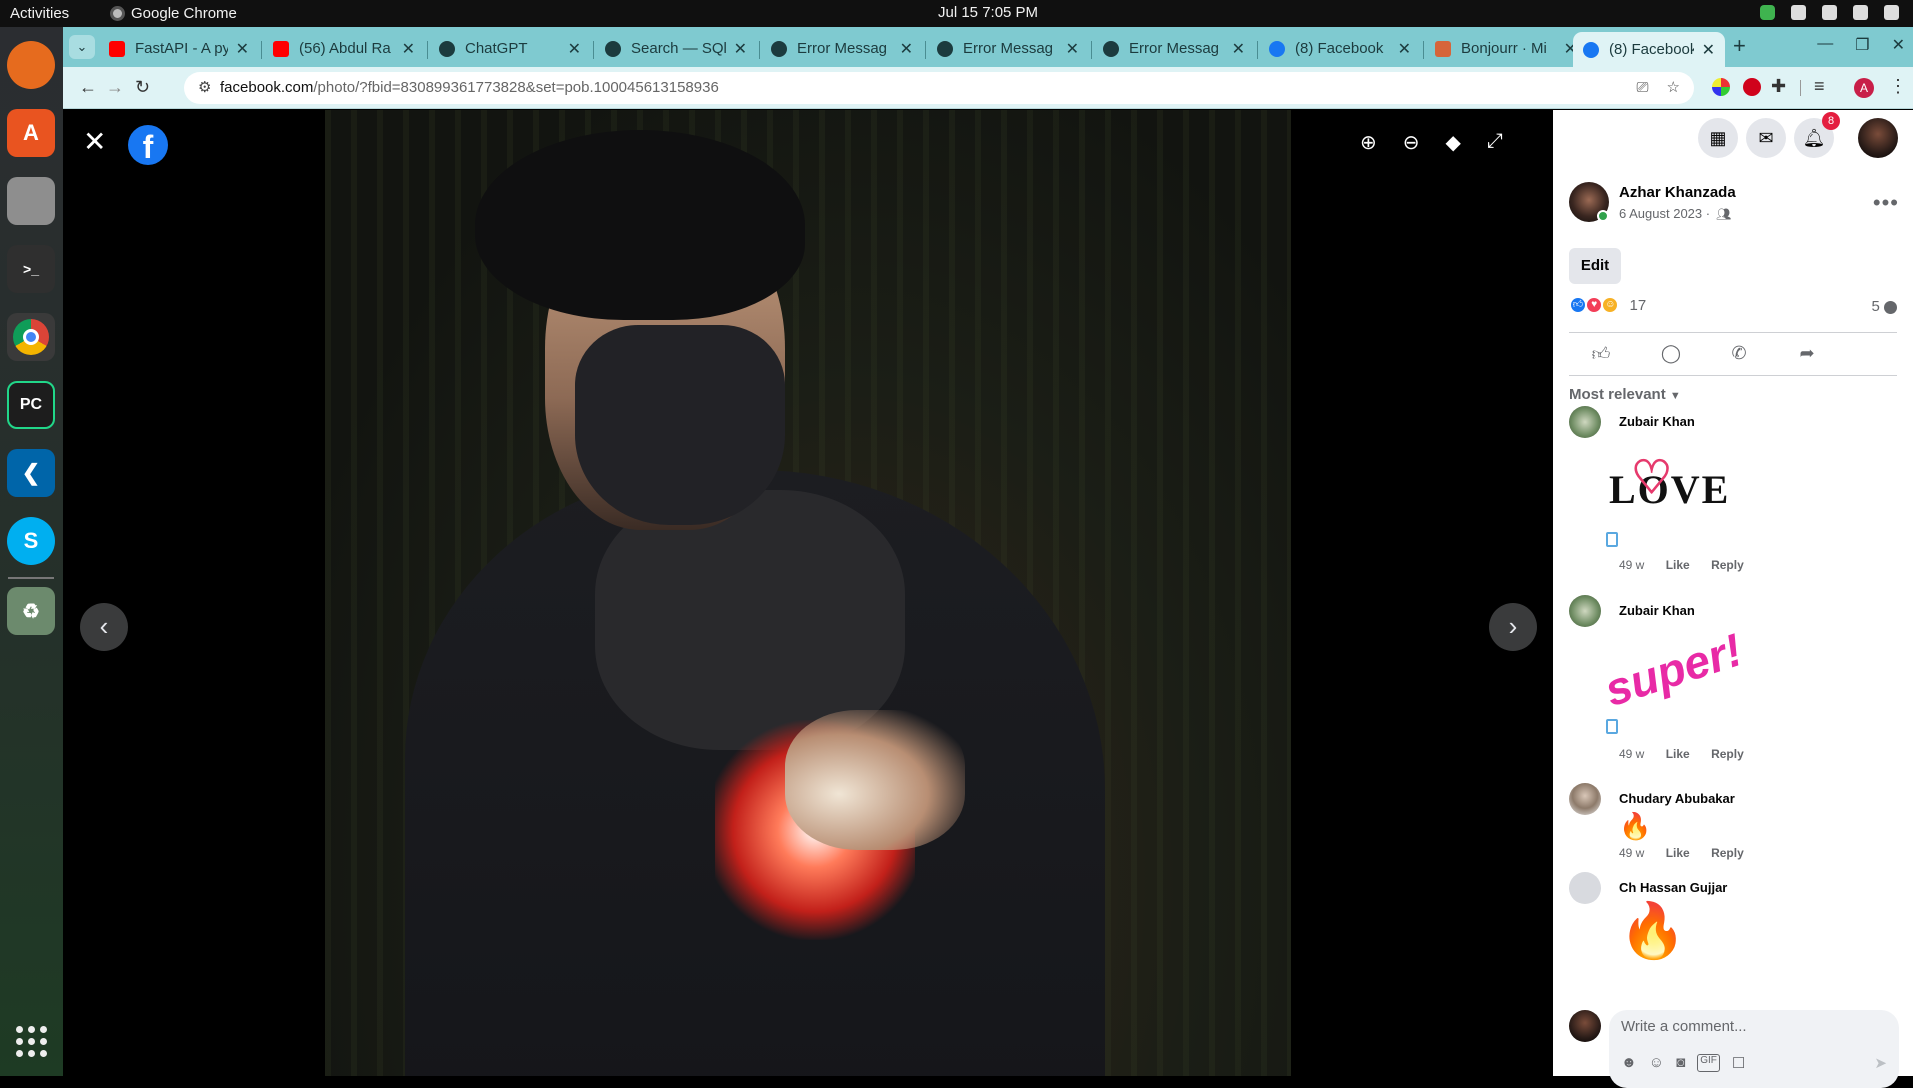  Describe the element at coordinates (1798, 12) in the screenshot. I see `wifi-icon` at that location.